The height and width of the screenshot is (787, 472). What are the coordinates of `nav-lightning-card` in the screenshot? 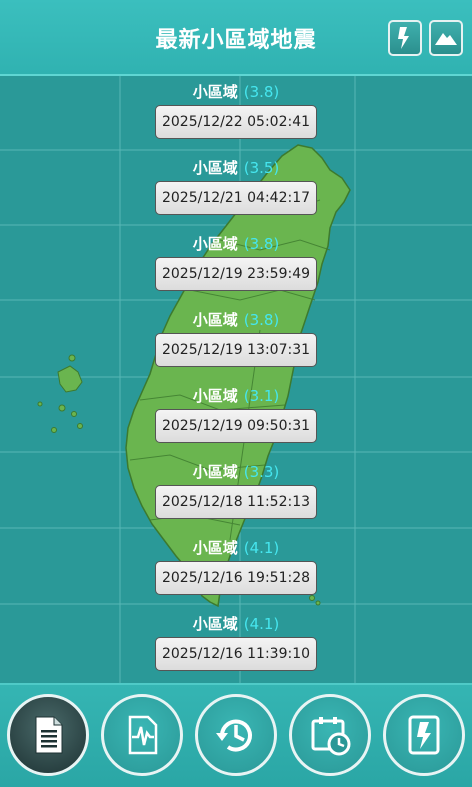 It's located at (424, 735).